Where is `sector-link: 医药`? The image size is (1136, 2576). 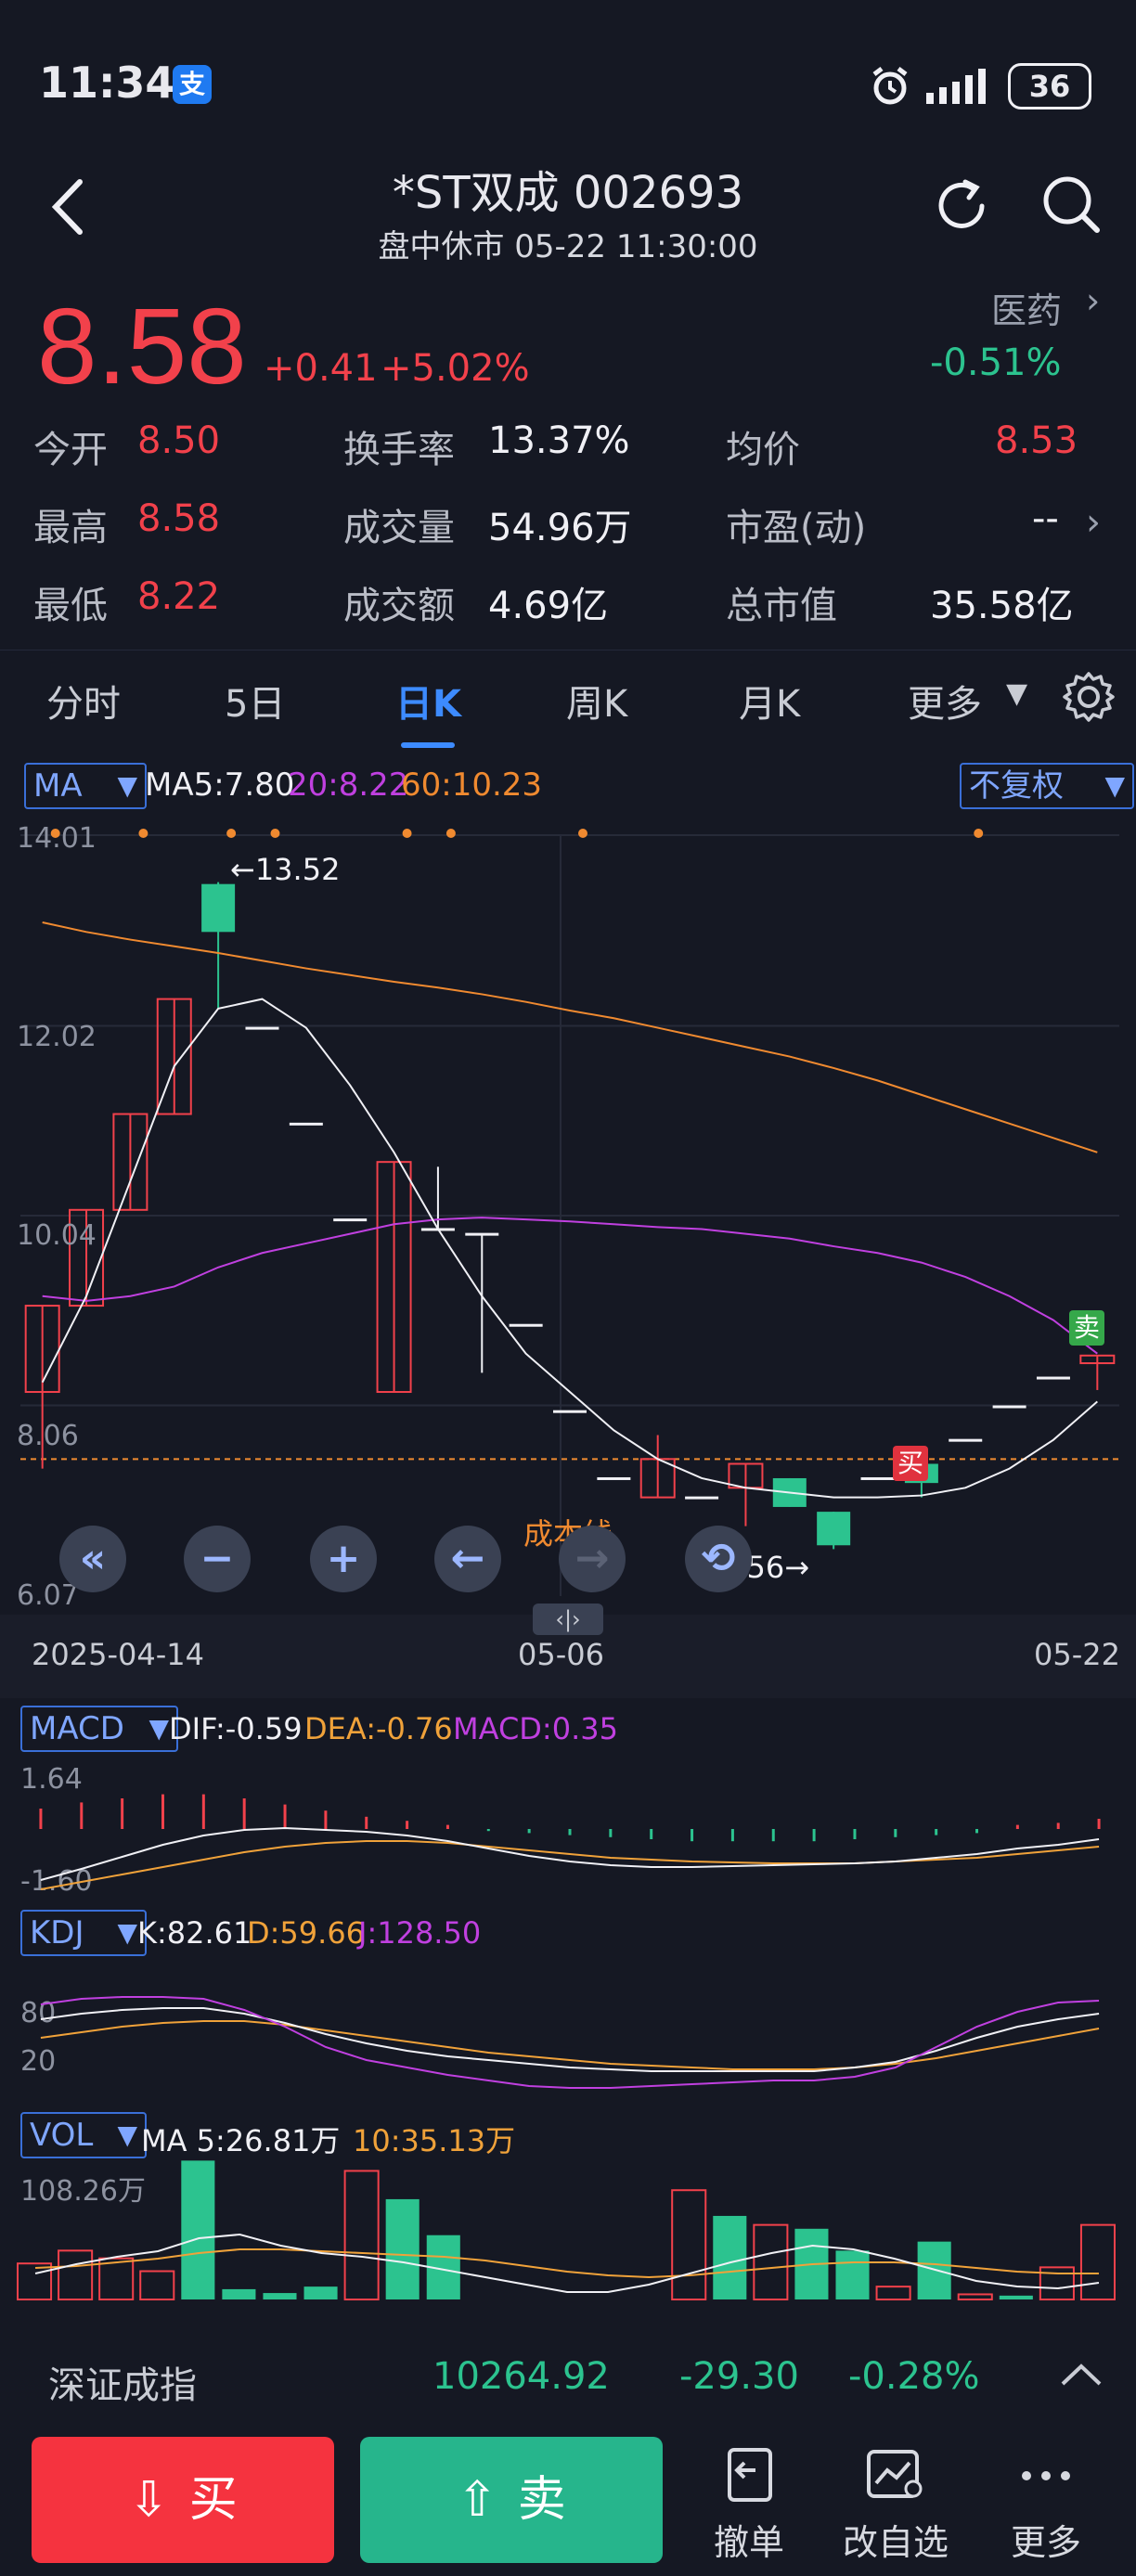 sector-link: 医药 is located at coordinates (1026, 307).